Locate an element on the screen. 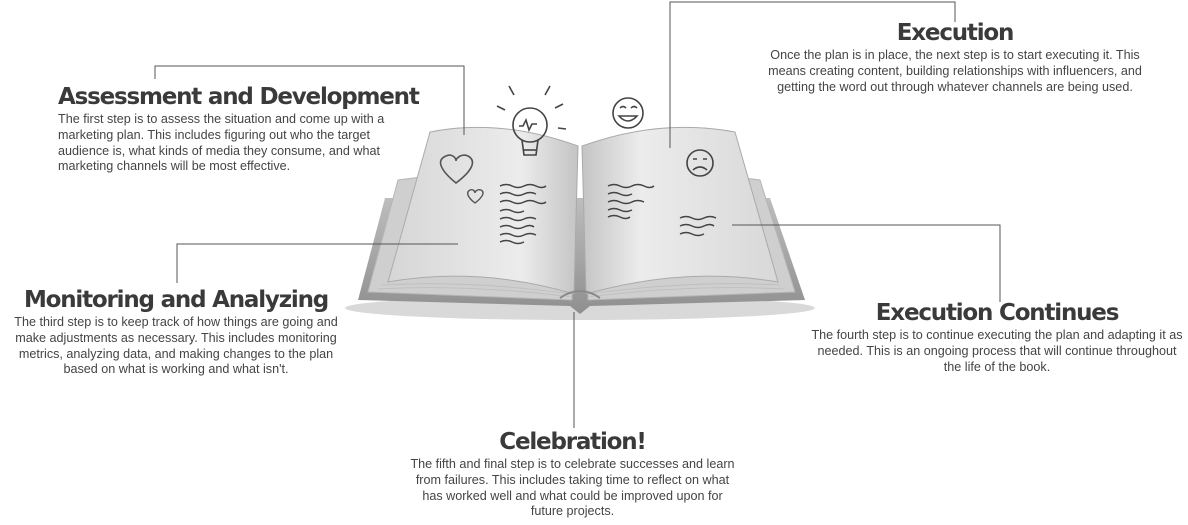 This screenshot has height=525, width=1188. step-celebration-title: Celebration! is located at coordinates (573, 442).